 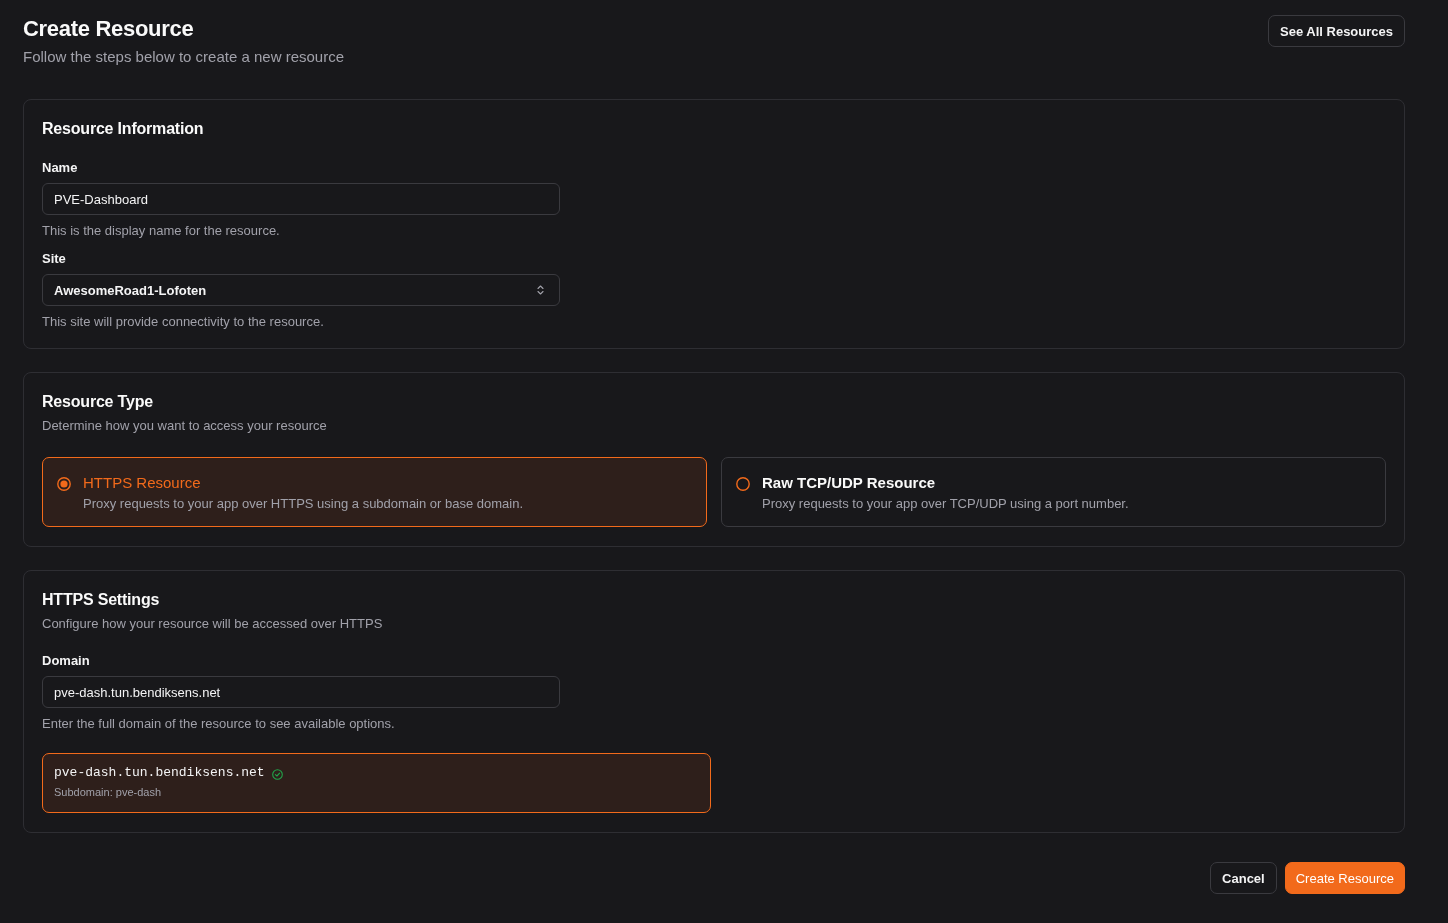 I want to click on field-label: Domain, so click(x=66, y=660).